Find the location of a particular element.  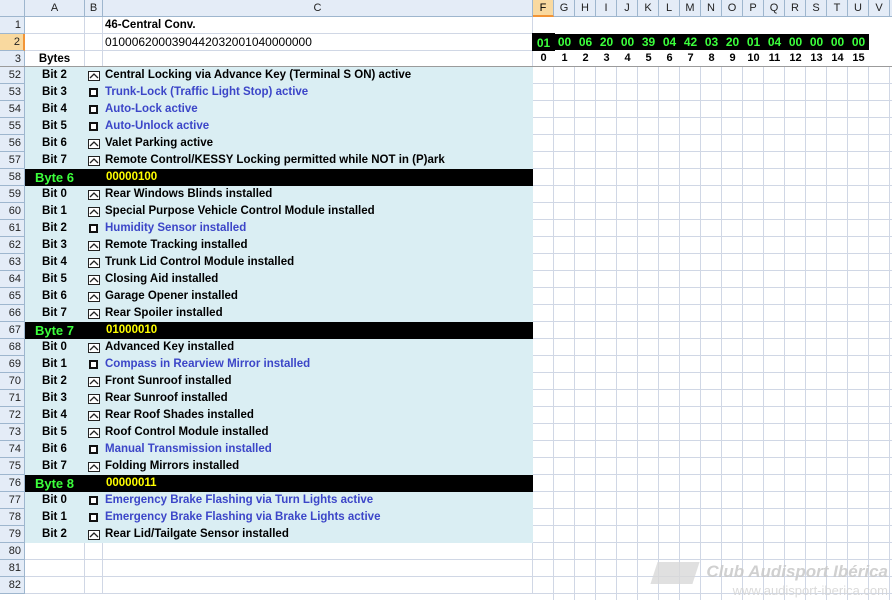

column-header-g: G is located at coordinates (564, 8).